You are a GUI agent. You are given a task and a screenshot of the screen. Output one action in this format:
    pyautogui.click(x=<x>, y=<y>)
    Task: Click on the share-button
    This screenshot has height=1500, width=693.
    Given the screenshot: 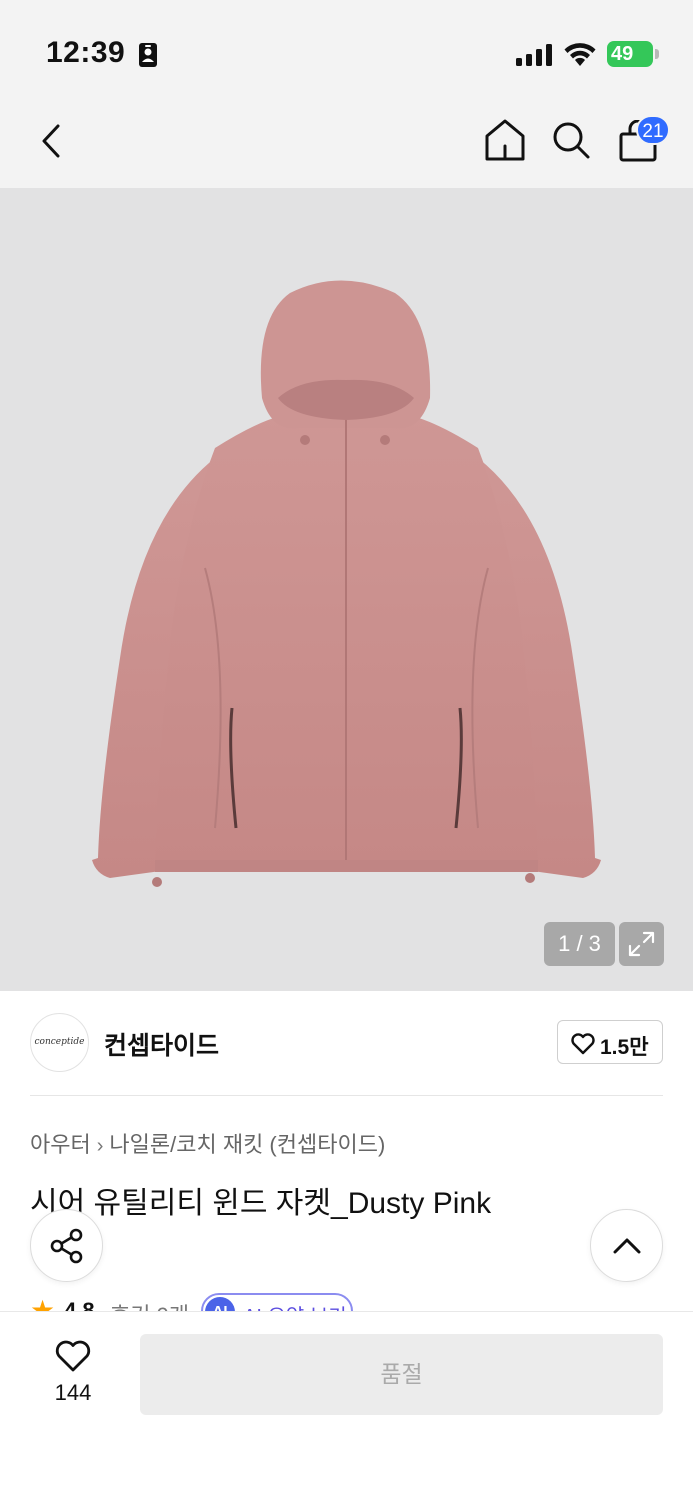 What is the action you would take?
    pyautogui.click(x=66, y=1245)
    